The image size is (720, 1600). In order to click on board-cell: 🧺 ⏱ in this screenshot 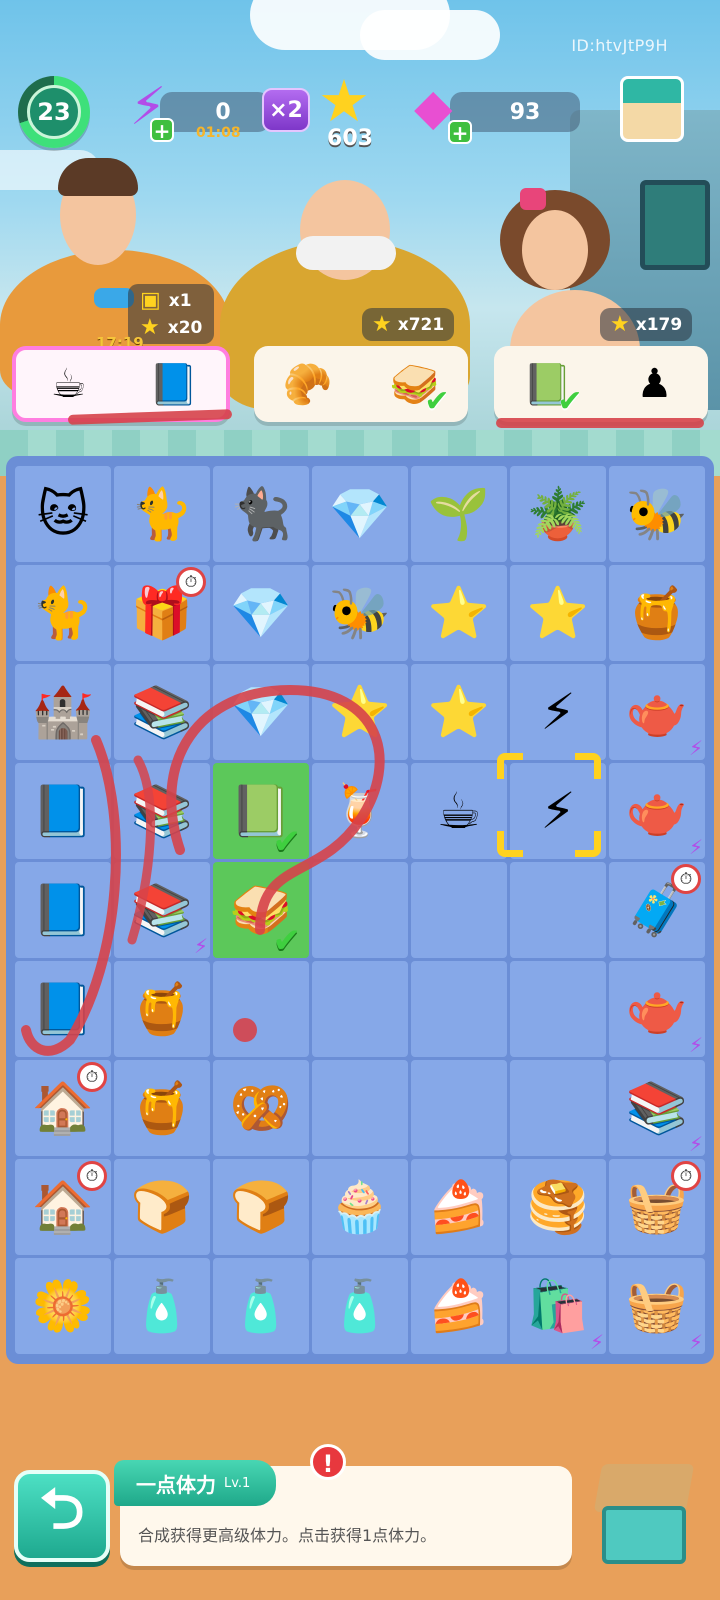, I will do `click(657, 1207)`.